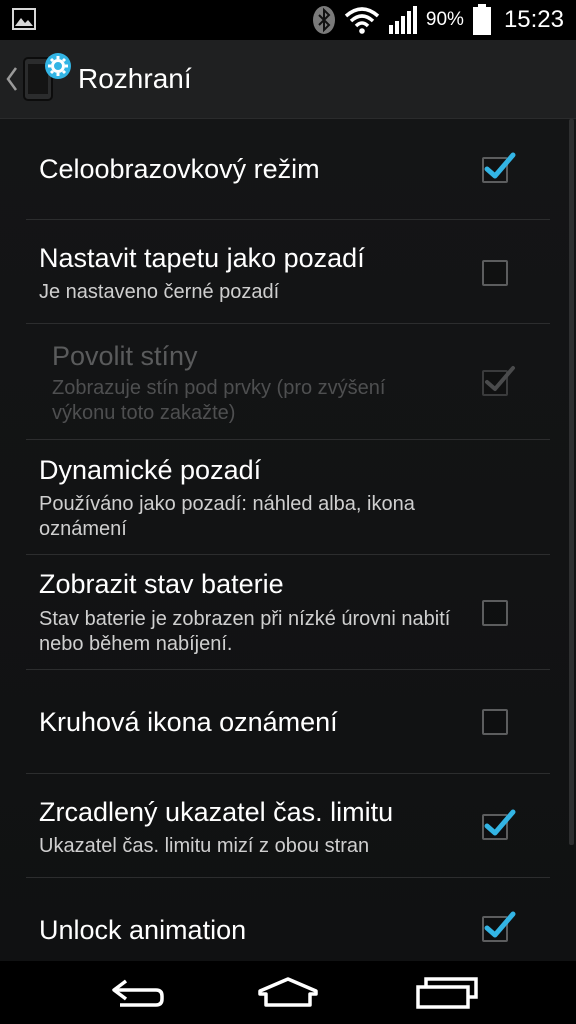 Image resolution: width=576 pixels, height=1024 pixels. I want to click on screen-title: Rozhraní, so click(135, 78).